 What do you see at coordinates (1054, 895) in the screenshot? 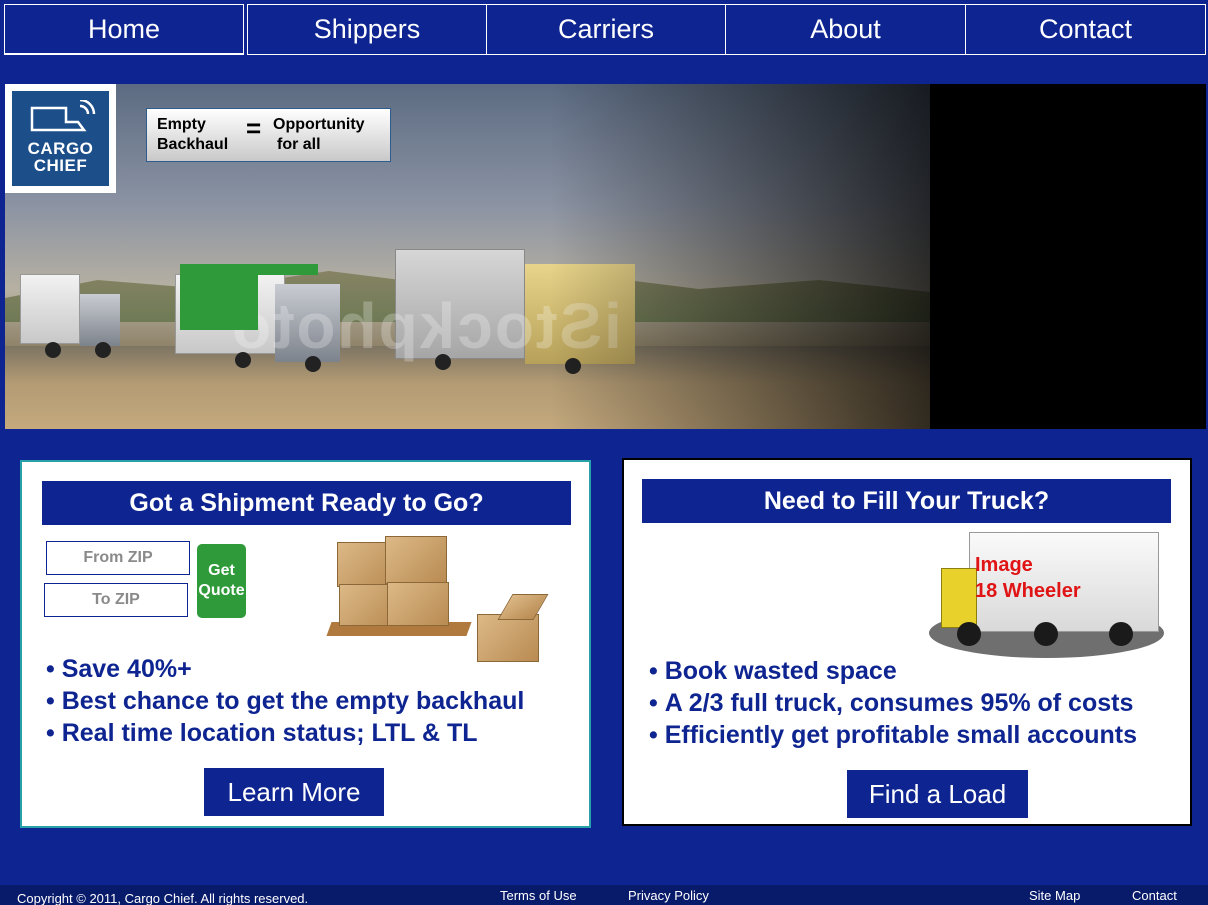
I see `site-map-link: Site Map` at bounding box center [1054, 895].